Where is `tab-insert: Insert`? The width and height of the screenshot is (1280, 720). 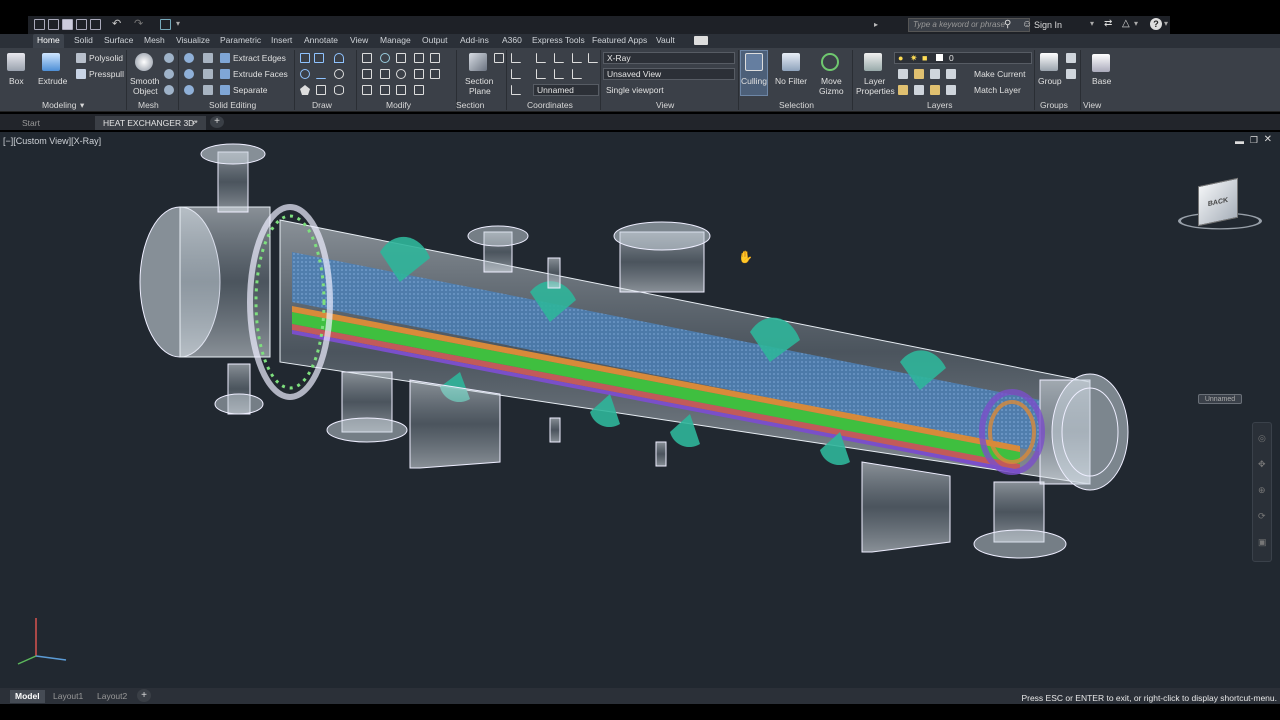
tab-insert: Insert is located at coordinates (281, 41).